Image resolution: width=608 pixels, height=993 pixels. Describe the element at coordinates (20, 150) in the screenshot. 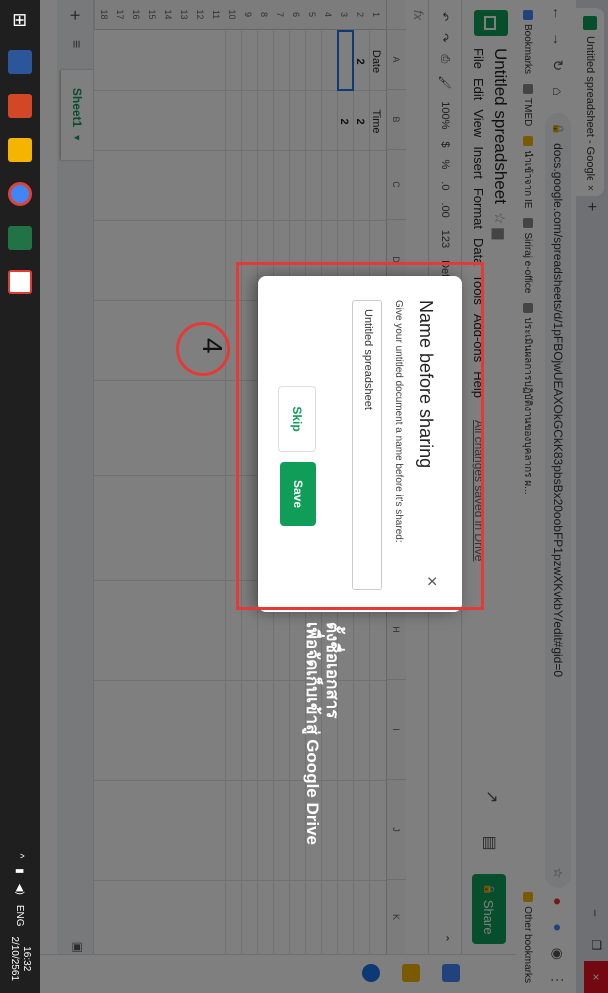

I see `explorer-app-icon` at that location.